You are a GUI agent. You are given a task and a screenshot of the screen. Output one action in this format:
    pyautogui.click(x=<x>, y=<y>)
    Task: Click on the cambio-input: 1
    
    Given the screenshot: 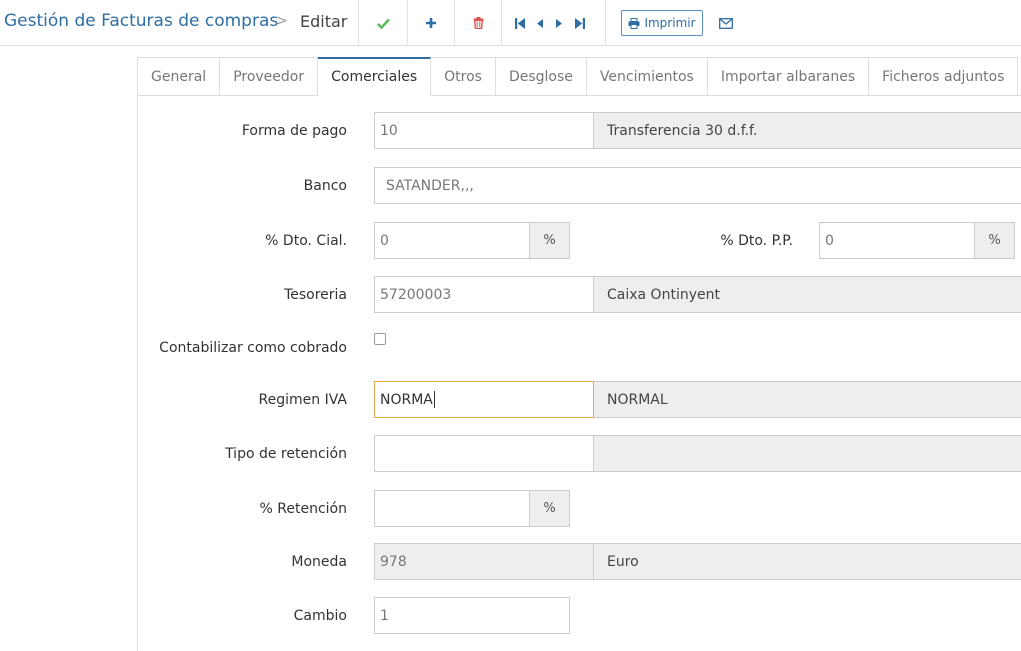 What is the action you would take?
    pyautogui.click(x=472, y=615)
    